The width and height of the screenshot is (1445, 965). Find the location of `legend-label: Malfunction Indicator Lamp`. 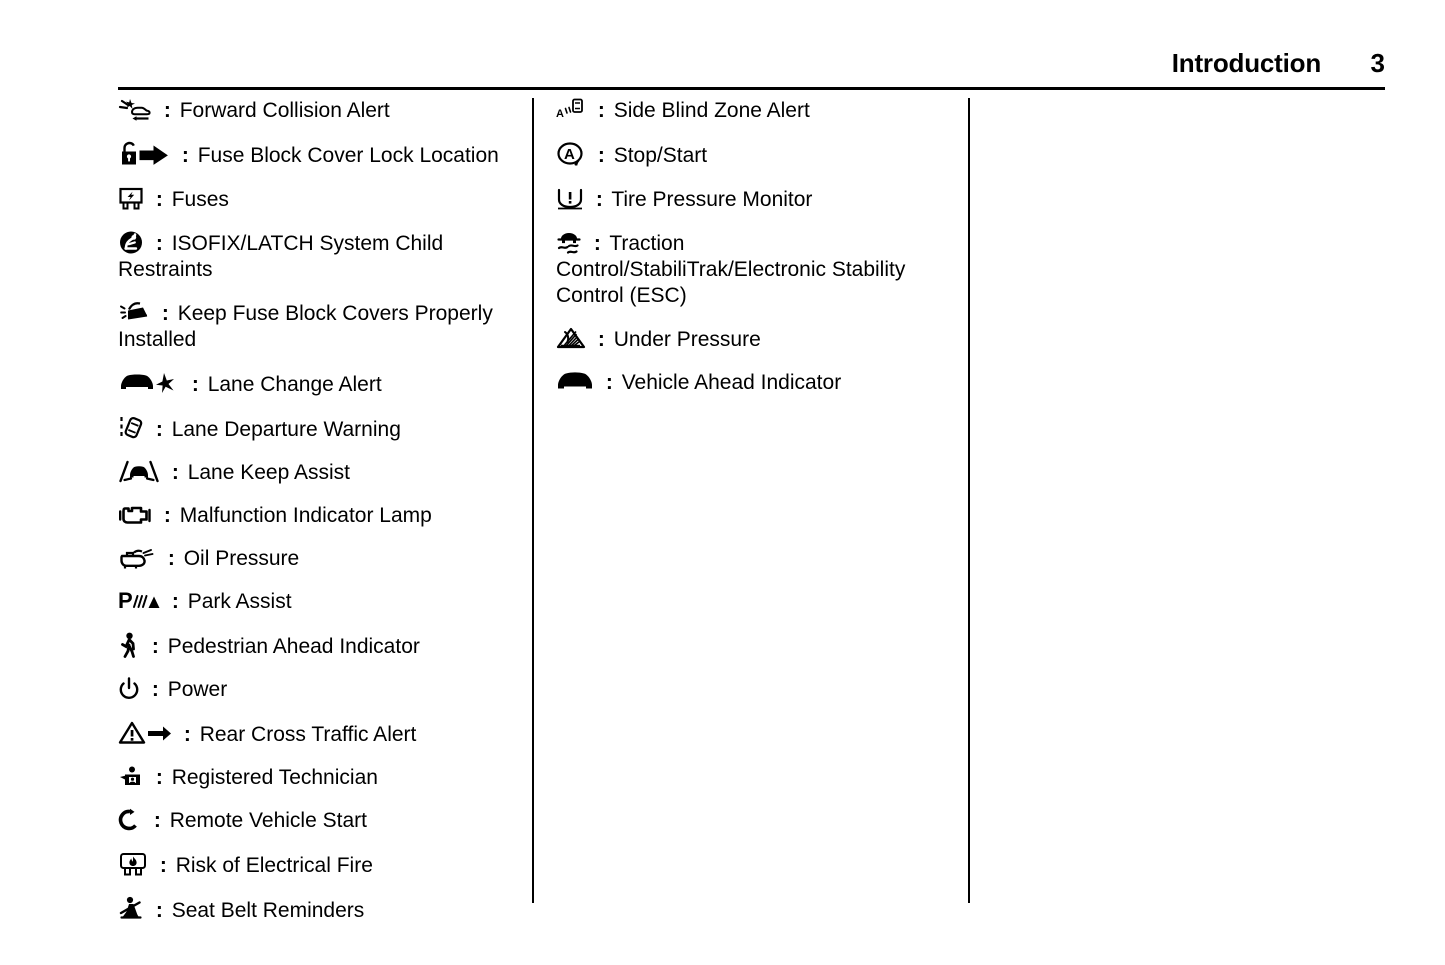

legend-label: Malfunction Indicator Lamp is located at coordinates (305, 515).